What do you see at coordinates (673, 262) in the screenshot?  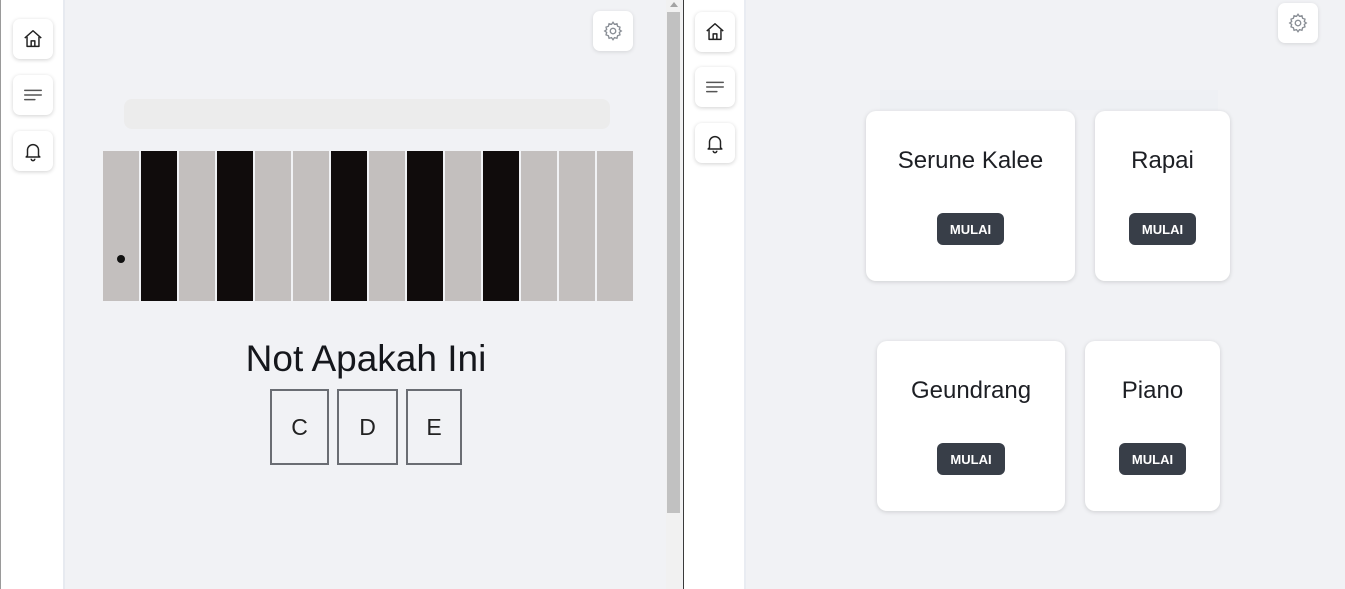 I see `scrollbar-thumb` at bounding box center [673, 262].